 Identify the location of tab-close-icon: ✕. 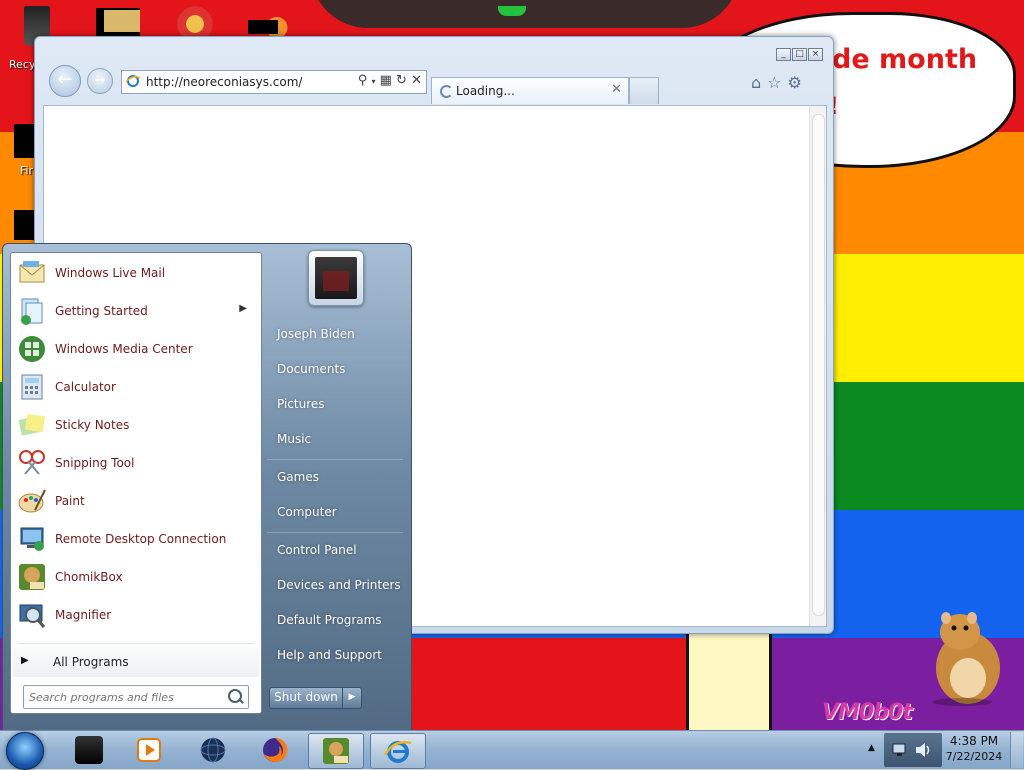
(616, 89).